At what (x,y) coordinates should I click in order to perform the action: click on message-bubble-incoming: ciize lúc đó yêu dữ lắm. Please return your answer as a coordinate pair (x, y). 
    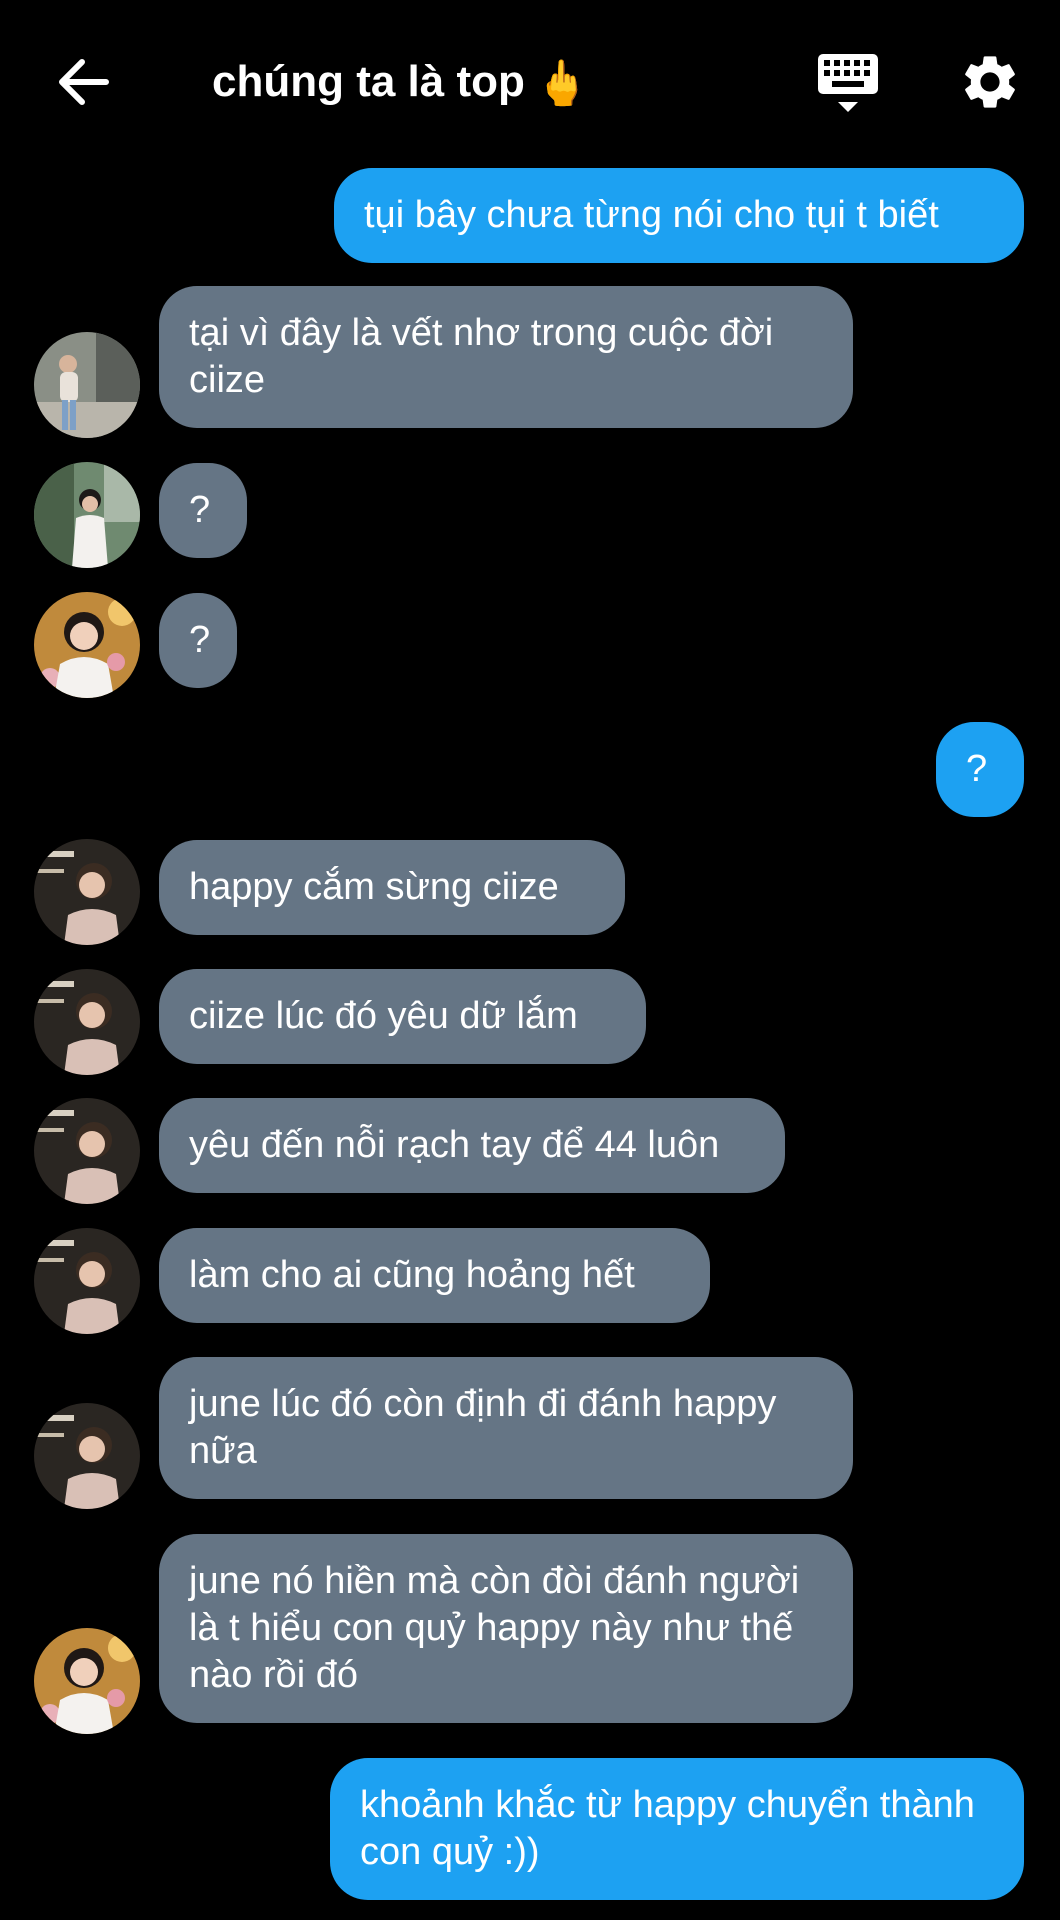
    Looking at the image, I should click on (402, 1016).